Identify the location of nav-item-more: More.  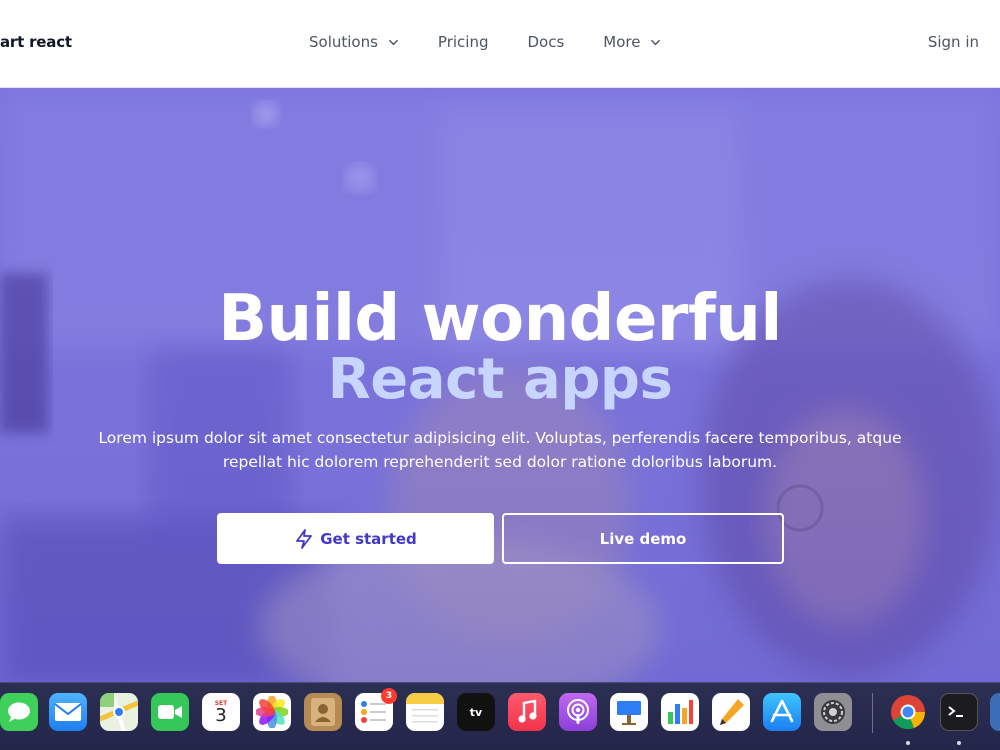
(632, 42).